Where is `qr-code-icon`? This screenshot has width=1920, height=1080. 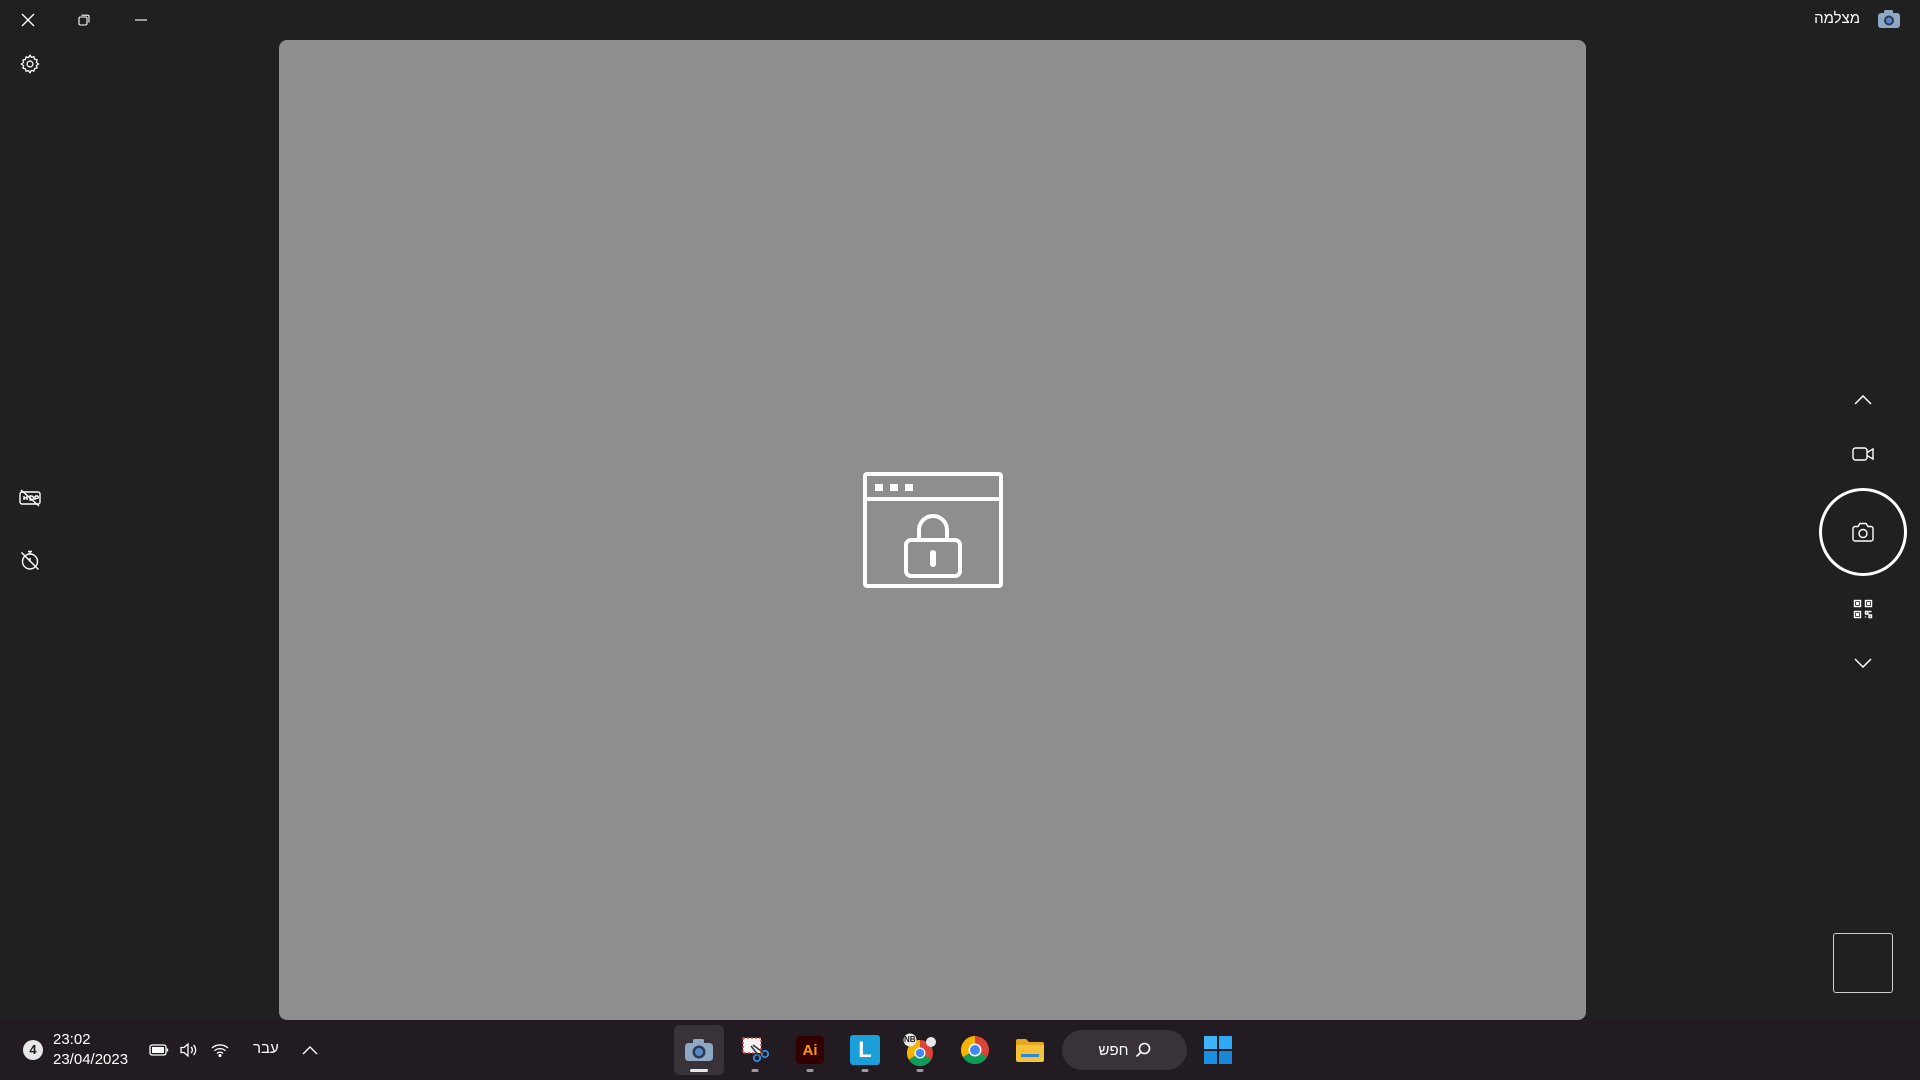
qr-code-icon is located at coordinates (1863, 609).